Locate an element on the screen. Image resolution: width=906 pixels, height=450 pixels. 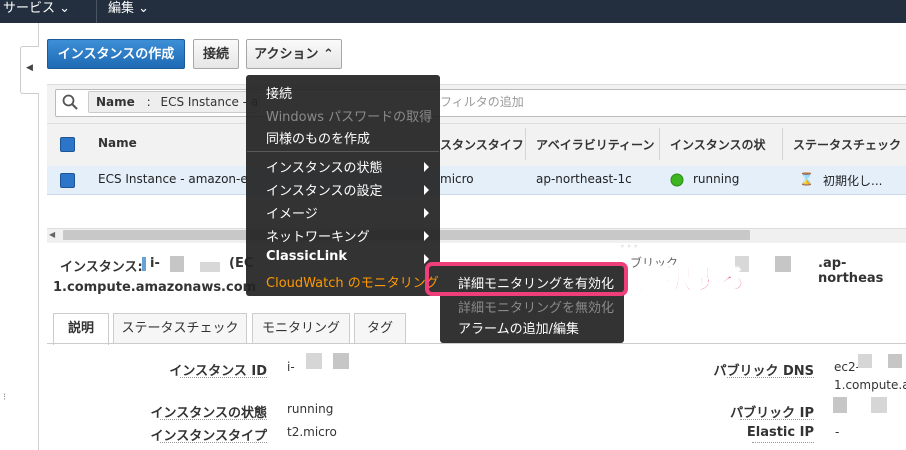
tab-description: 説明 is located at coordinates (81, 329).